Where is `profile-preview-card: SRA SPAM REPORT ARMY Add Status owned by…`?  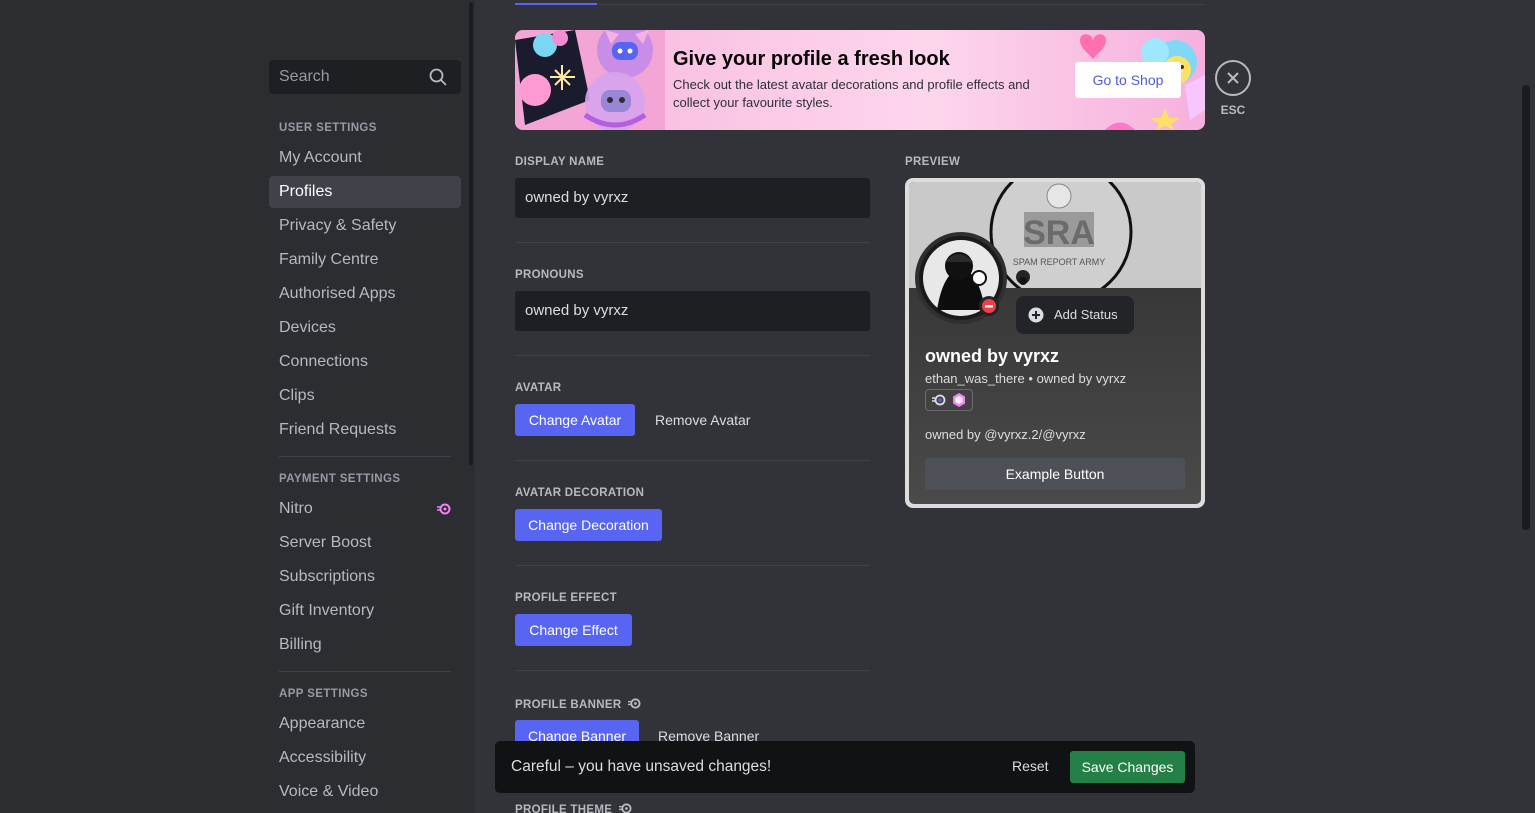 profile-preview-card: SRA SPAM REPORT ARMY Add Status owned by… is located at coordinates (1055, 343).